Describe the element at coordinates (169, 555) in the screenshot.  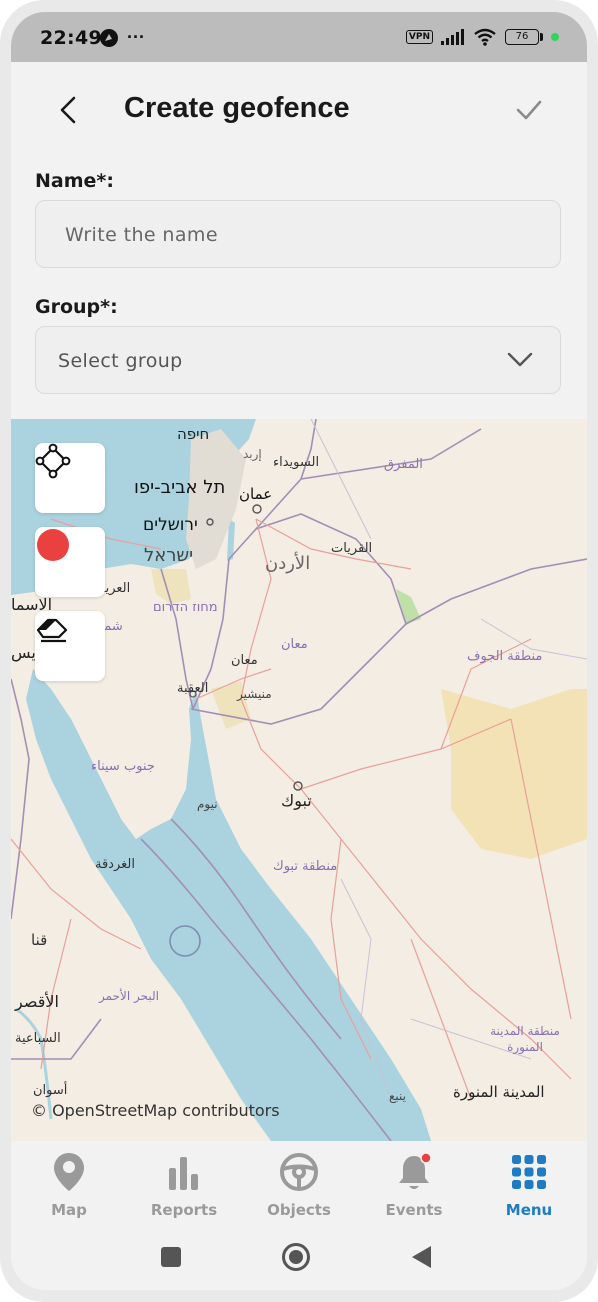
I see `map-label: ישראל` at that location.